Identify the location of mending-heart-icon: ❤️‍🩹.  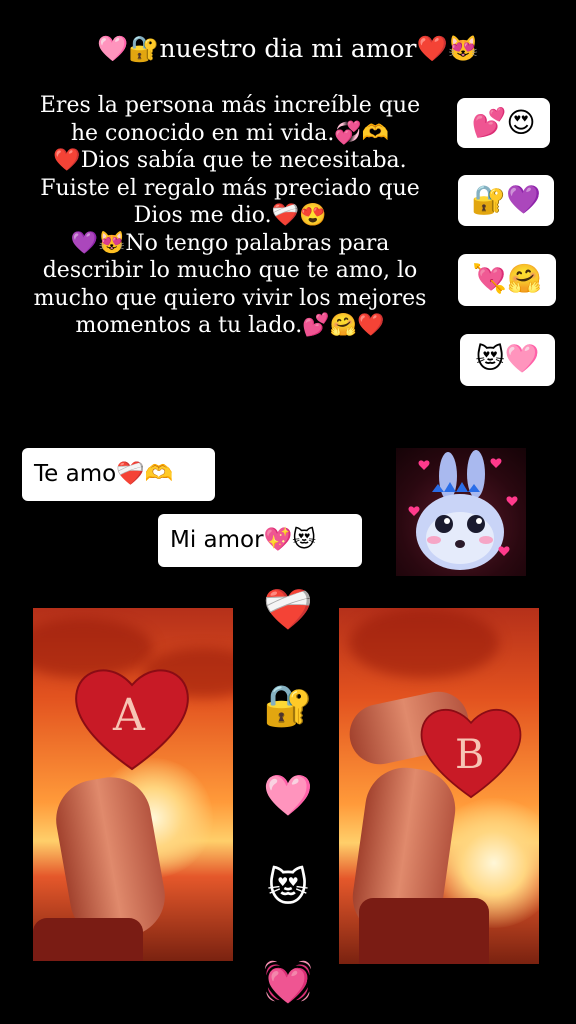
(288, 610).